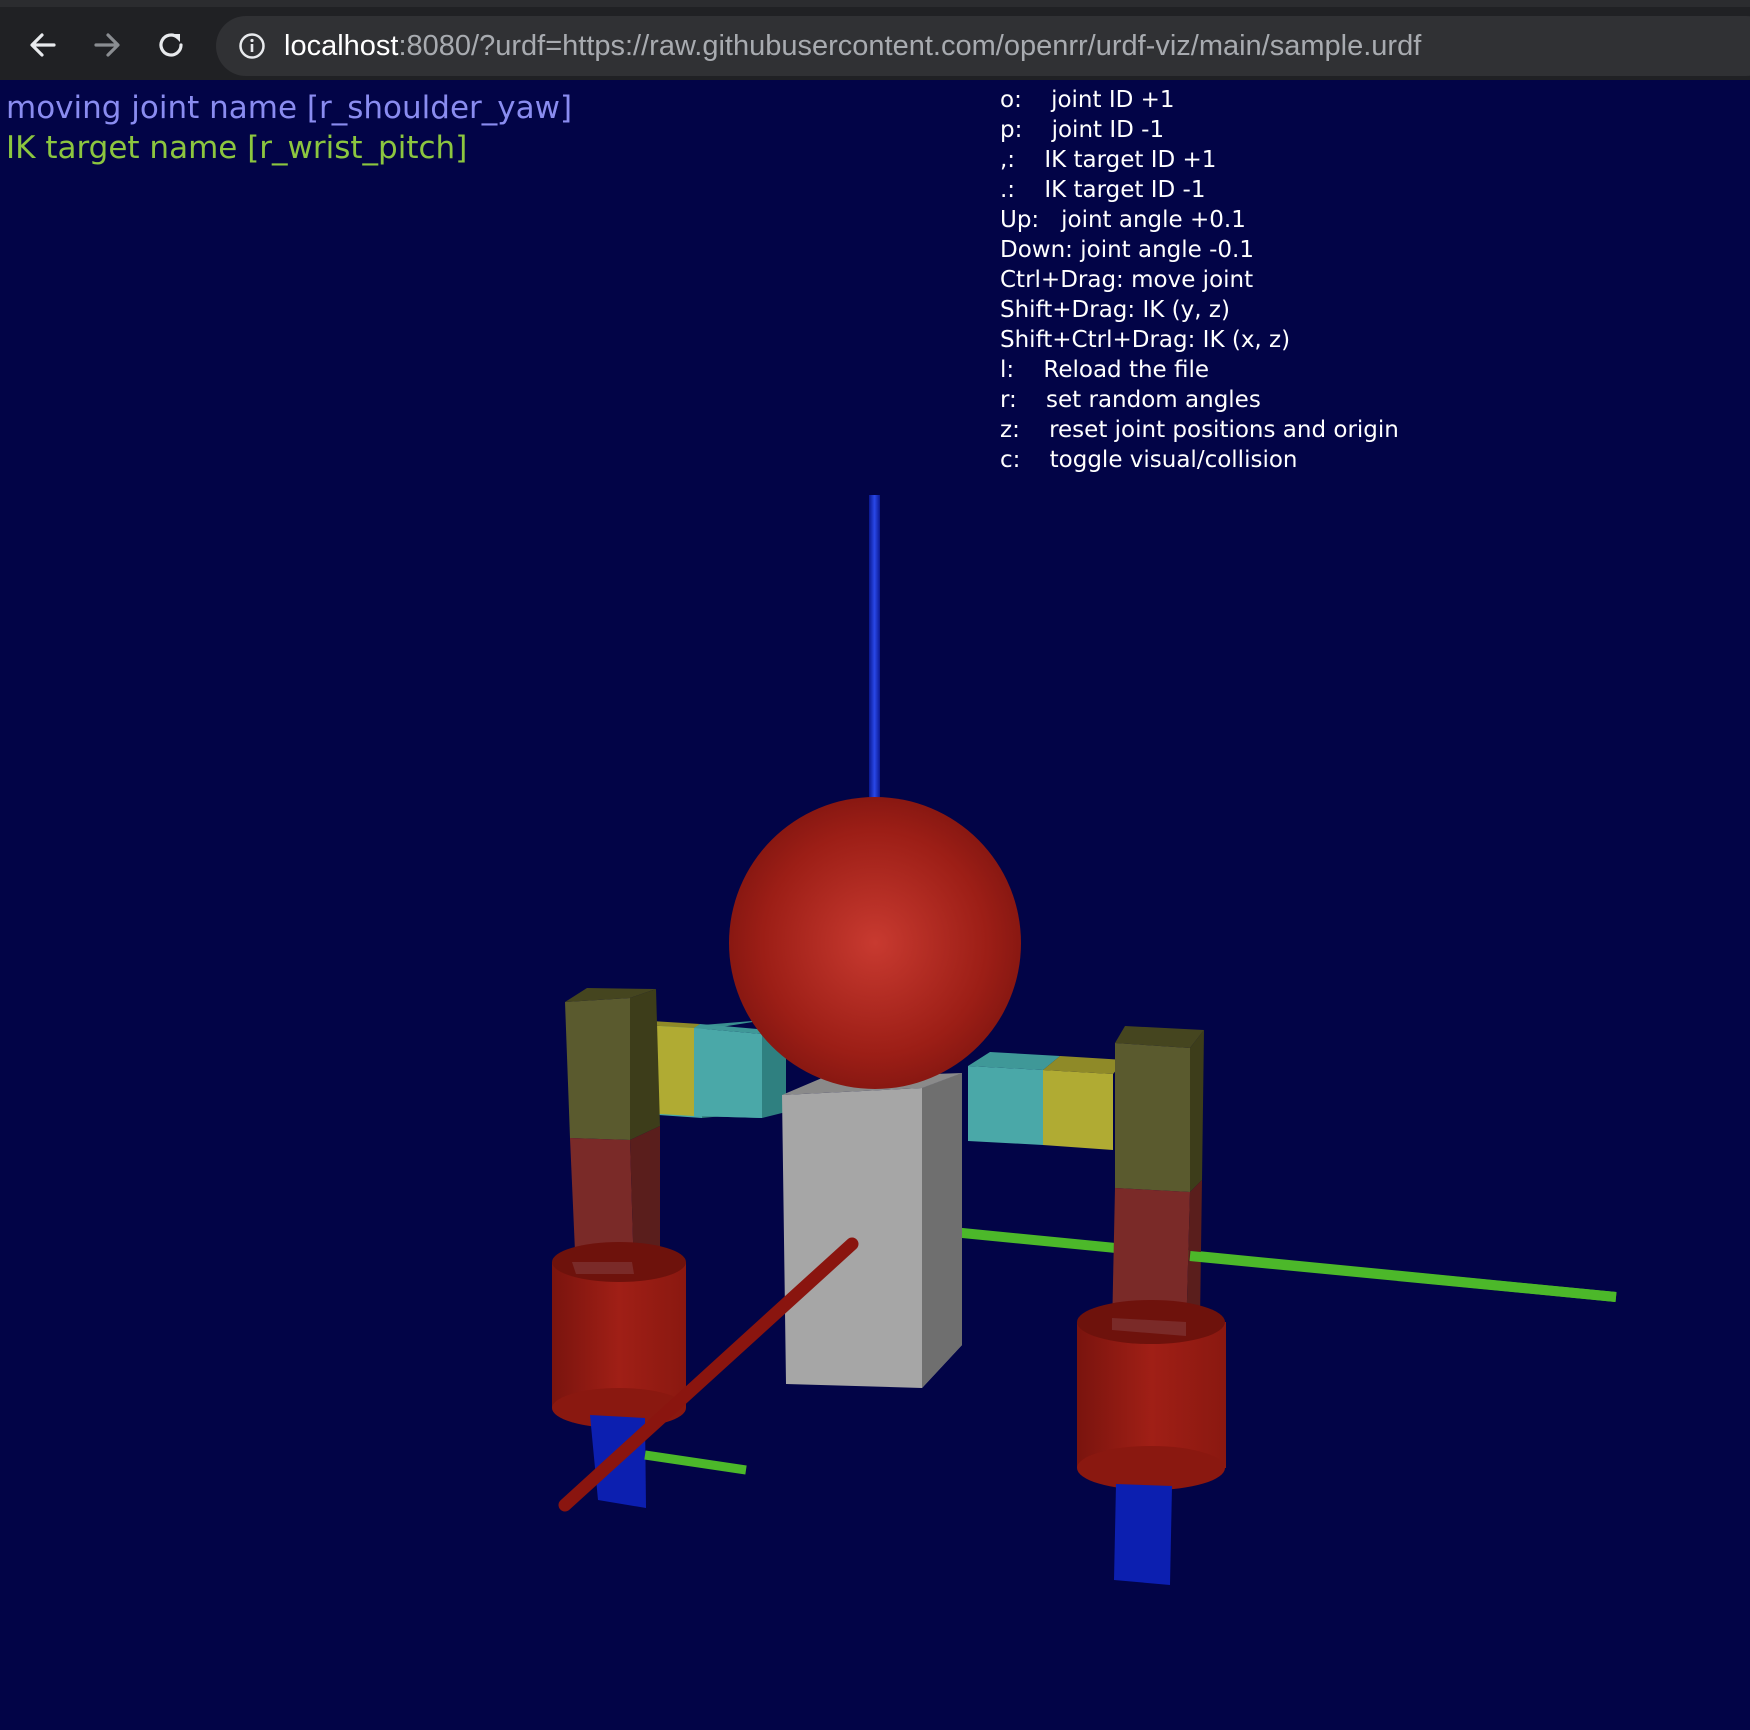 The height and width of the screenshot is (1730, 1750). Describe the element at coordinates (1192, 280) in the screenshot. I see `help-description: move joint` at that location.